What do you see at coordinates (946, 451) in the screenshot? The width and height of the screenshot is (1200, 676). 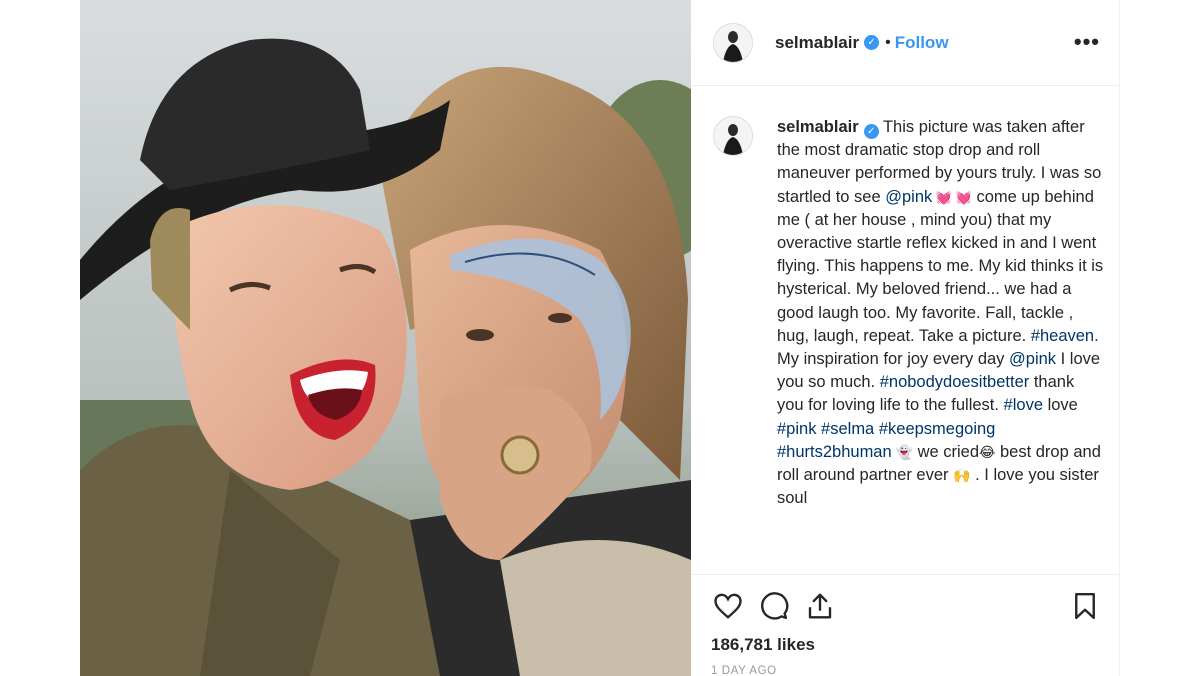 I see `caption-text-segment: we cried` at bounding box center [946, 451].